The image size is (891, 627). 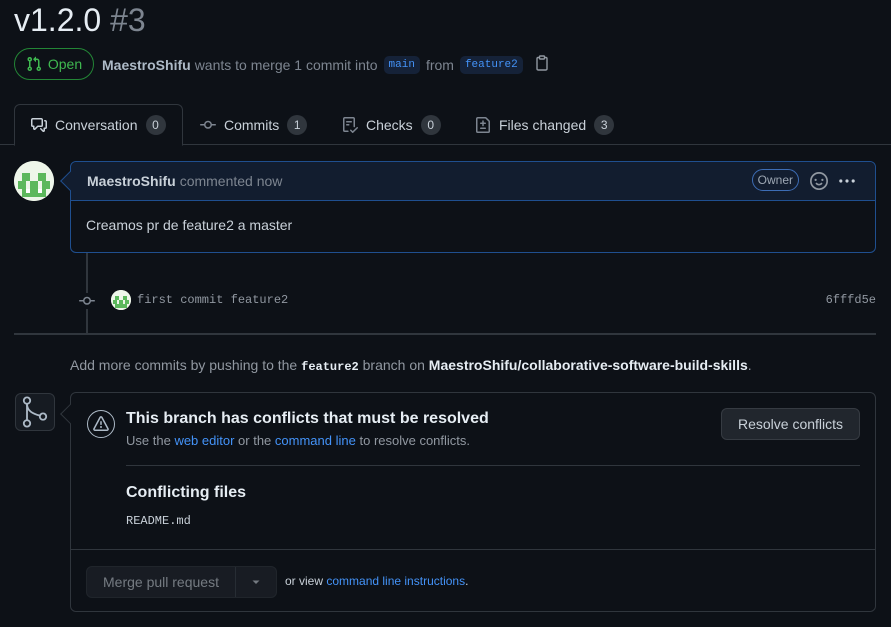 What do you see at coordinates (58, 20) in the screenshot?
I see `pr-title-text: v1.2.0` at bounding box center [58, 20].